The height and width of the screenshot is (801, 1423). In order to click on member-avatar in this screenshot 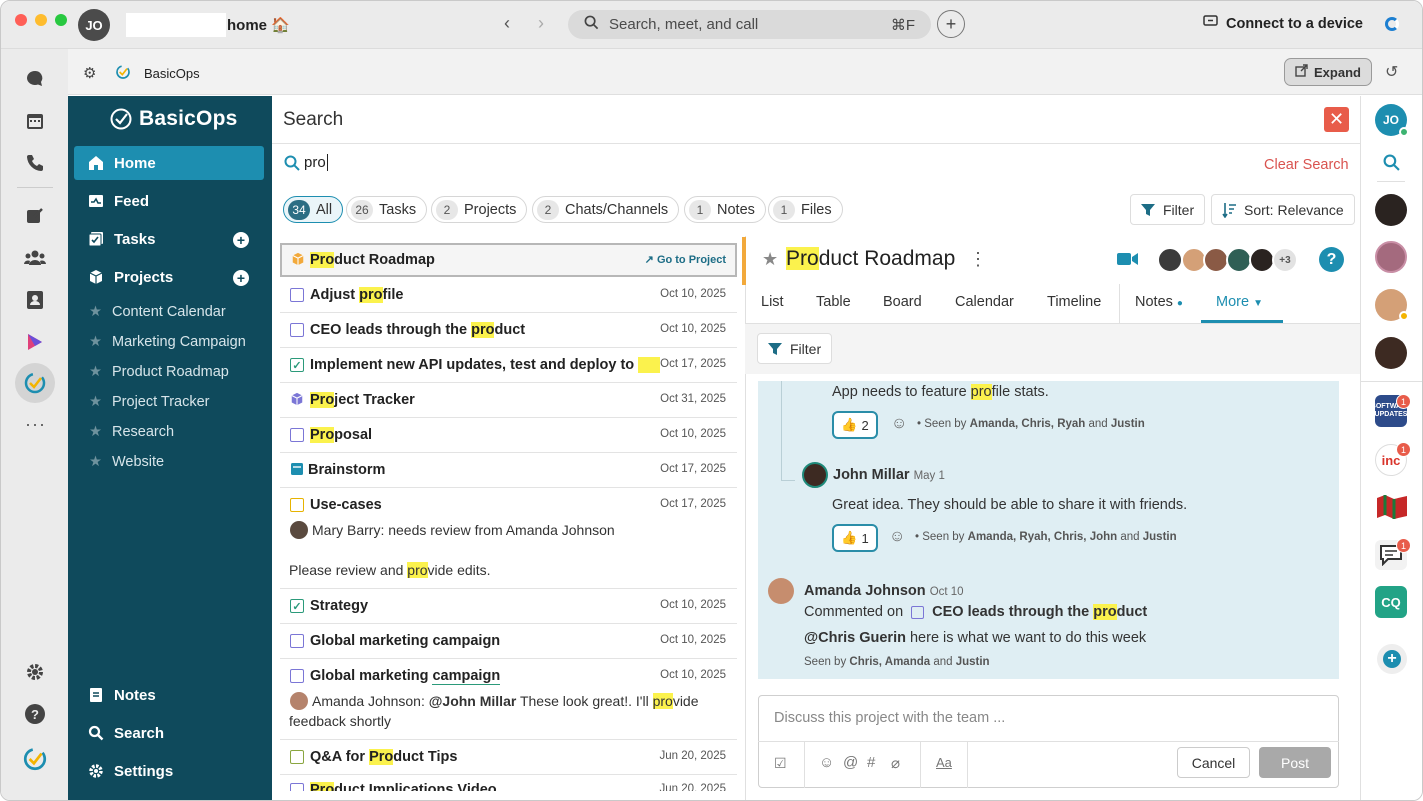, I will do `click(1170, 260)`.